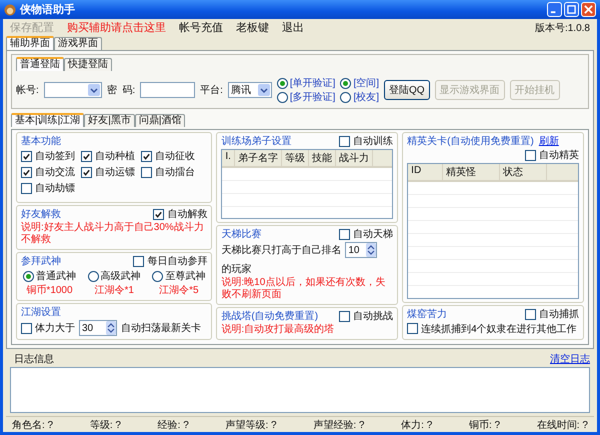 Image resolution: width=600 pixels, height=435 pixels. I want to click on checkbox-option: 连续抓捕到4个奴隶在进行其他工作, so click(493, 329).